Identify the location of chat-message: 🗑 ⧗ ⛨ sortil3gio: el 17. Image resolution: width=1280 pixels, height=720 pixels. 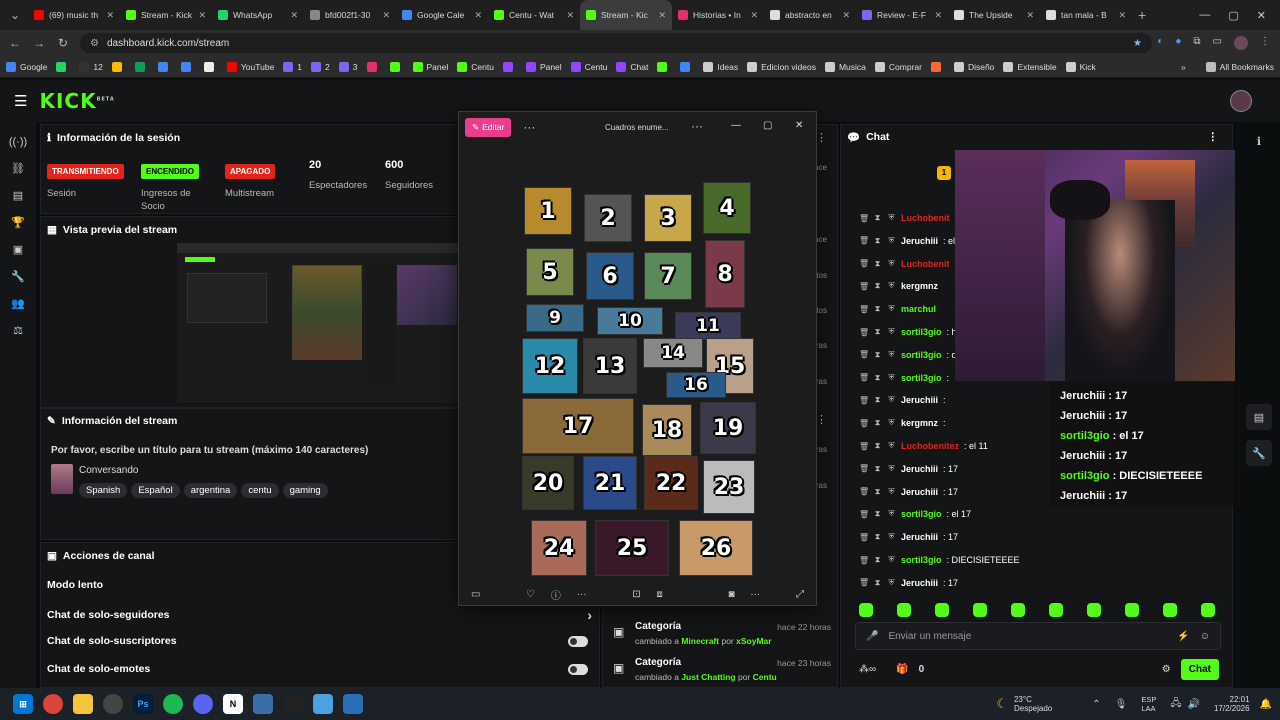
(915, 514).